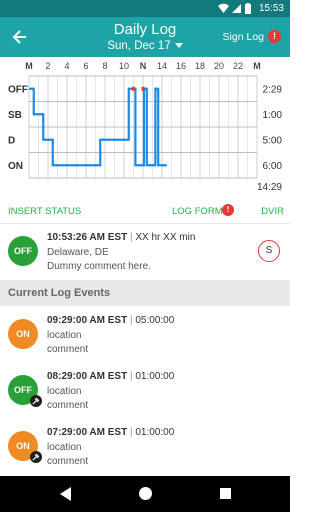 This screenshot has height=512, width=320. What do you see at coordinates (124, 66) in the screenshot?
I see `hour-tick-label: 10` at bounding box center [124, 66].